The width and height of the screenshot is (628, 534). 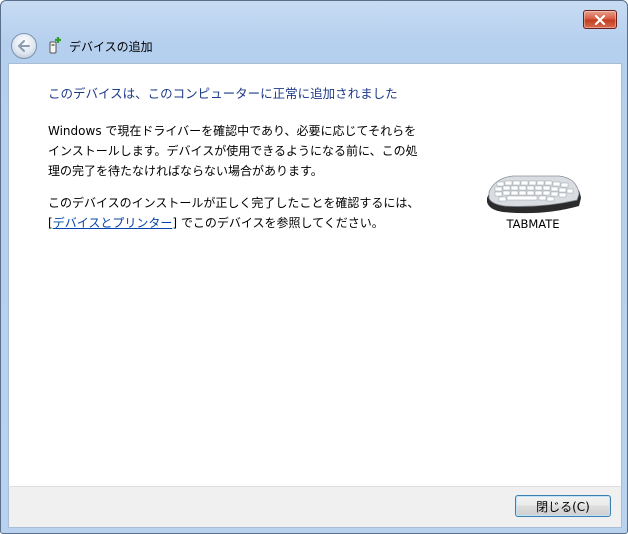 I want to click on success-heading: このデバイスは、このコンピューターに正常に追加されました, so click(x=223, y=93).